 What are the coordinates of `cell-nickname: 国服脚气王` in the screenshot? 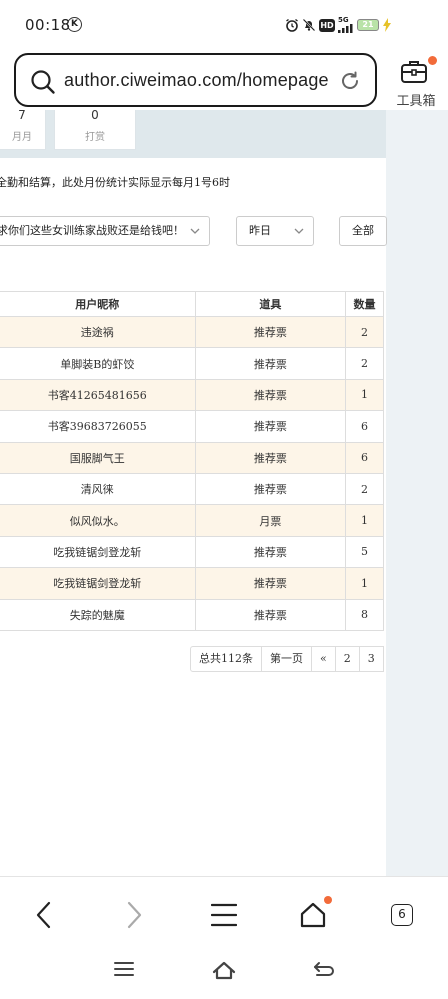 It's located at (98, 457).